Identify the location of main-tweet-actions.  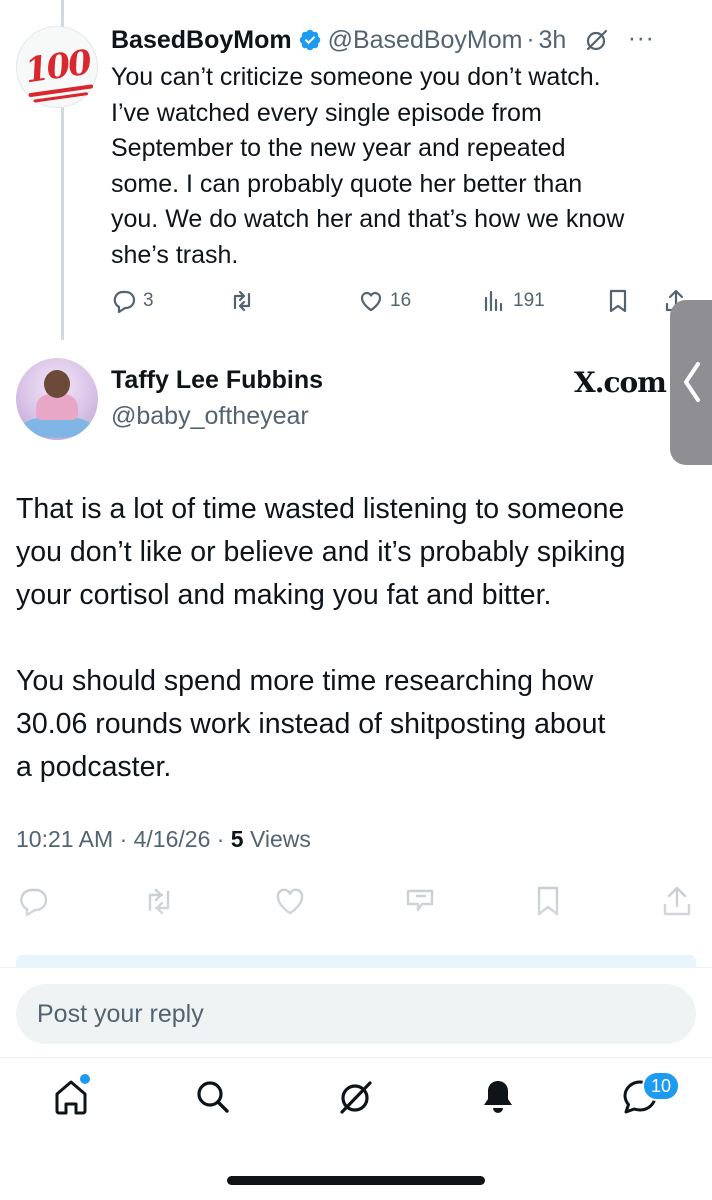
(356, 904).